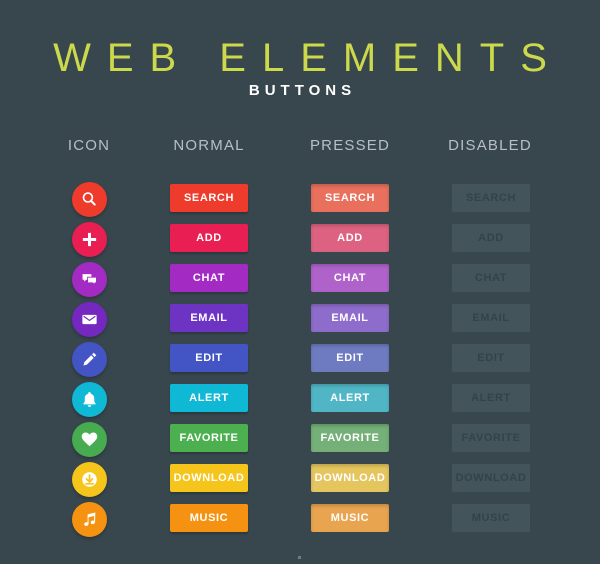 This screenshot has width=600, height=564. Describe the element at coordinates (209, 318) in the screenshot. I see `button-normal-email: EMAIL` at that location.